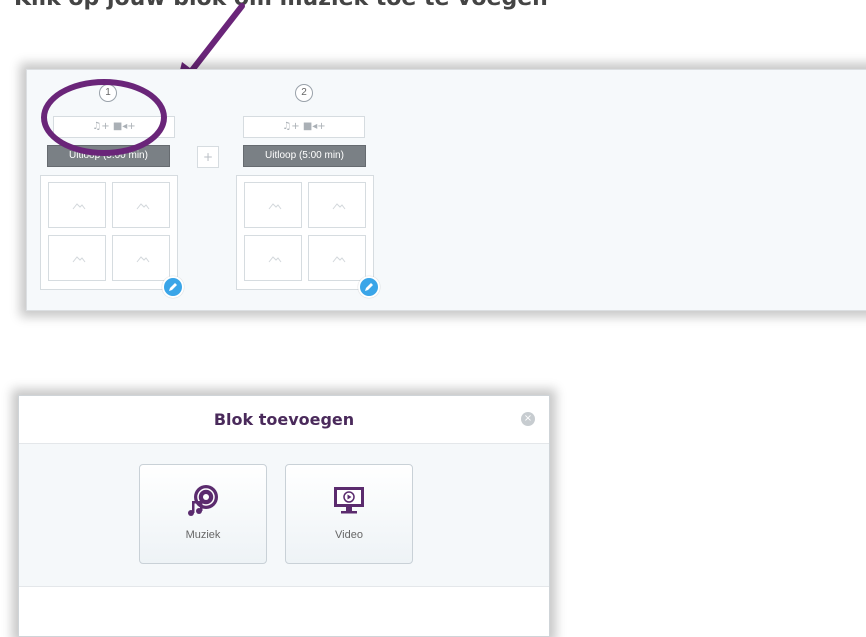 The width and height of the screenshot is (866, 637). I want to click on music-disc-icon, so click(203, 500).